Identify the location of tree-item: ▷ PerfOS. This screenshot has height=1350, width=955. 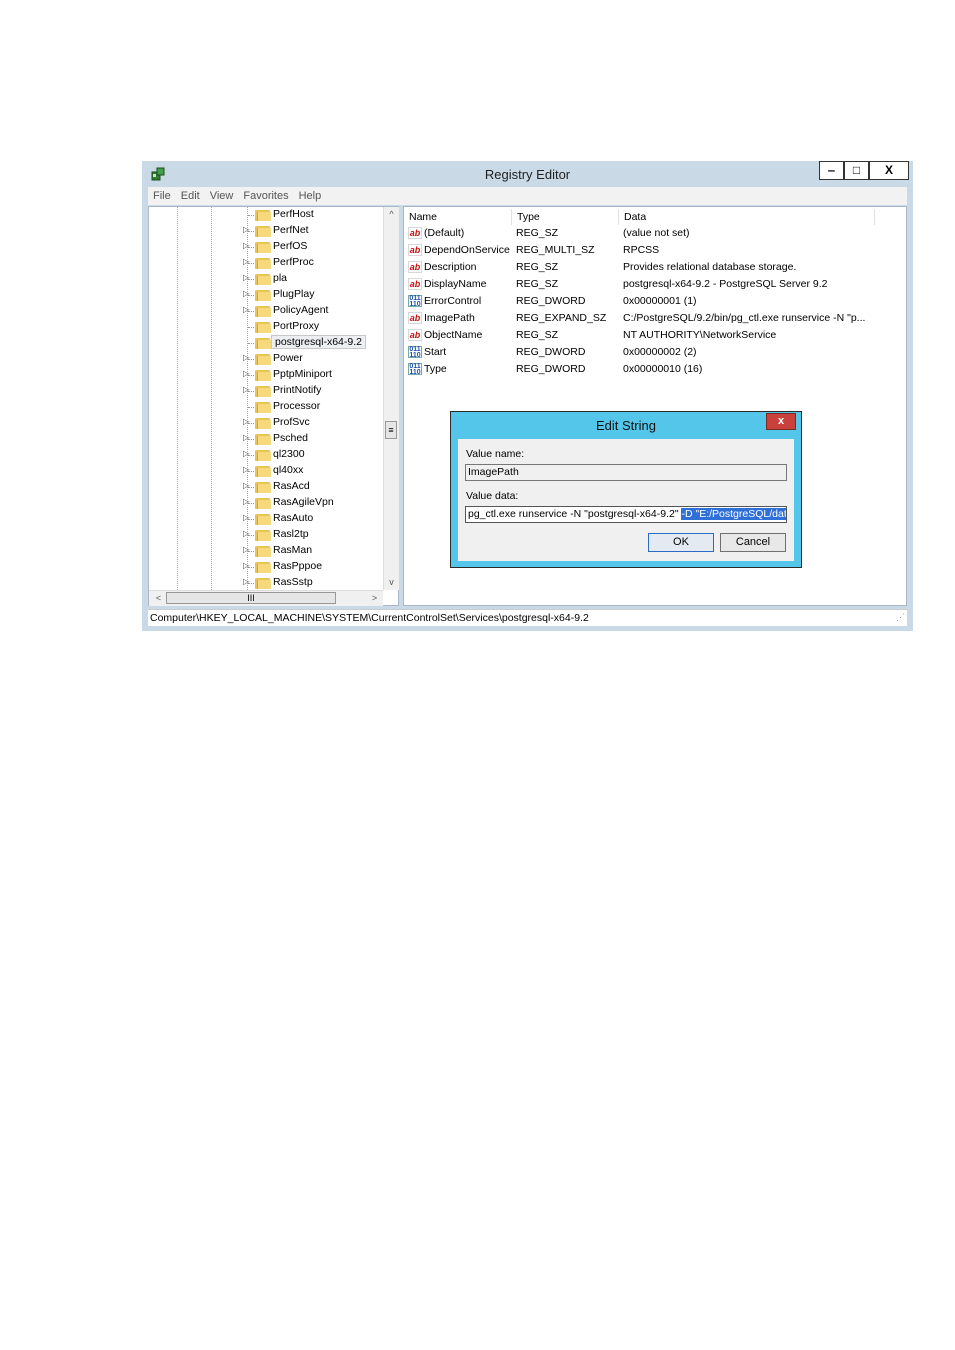
(266, 247).